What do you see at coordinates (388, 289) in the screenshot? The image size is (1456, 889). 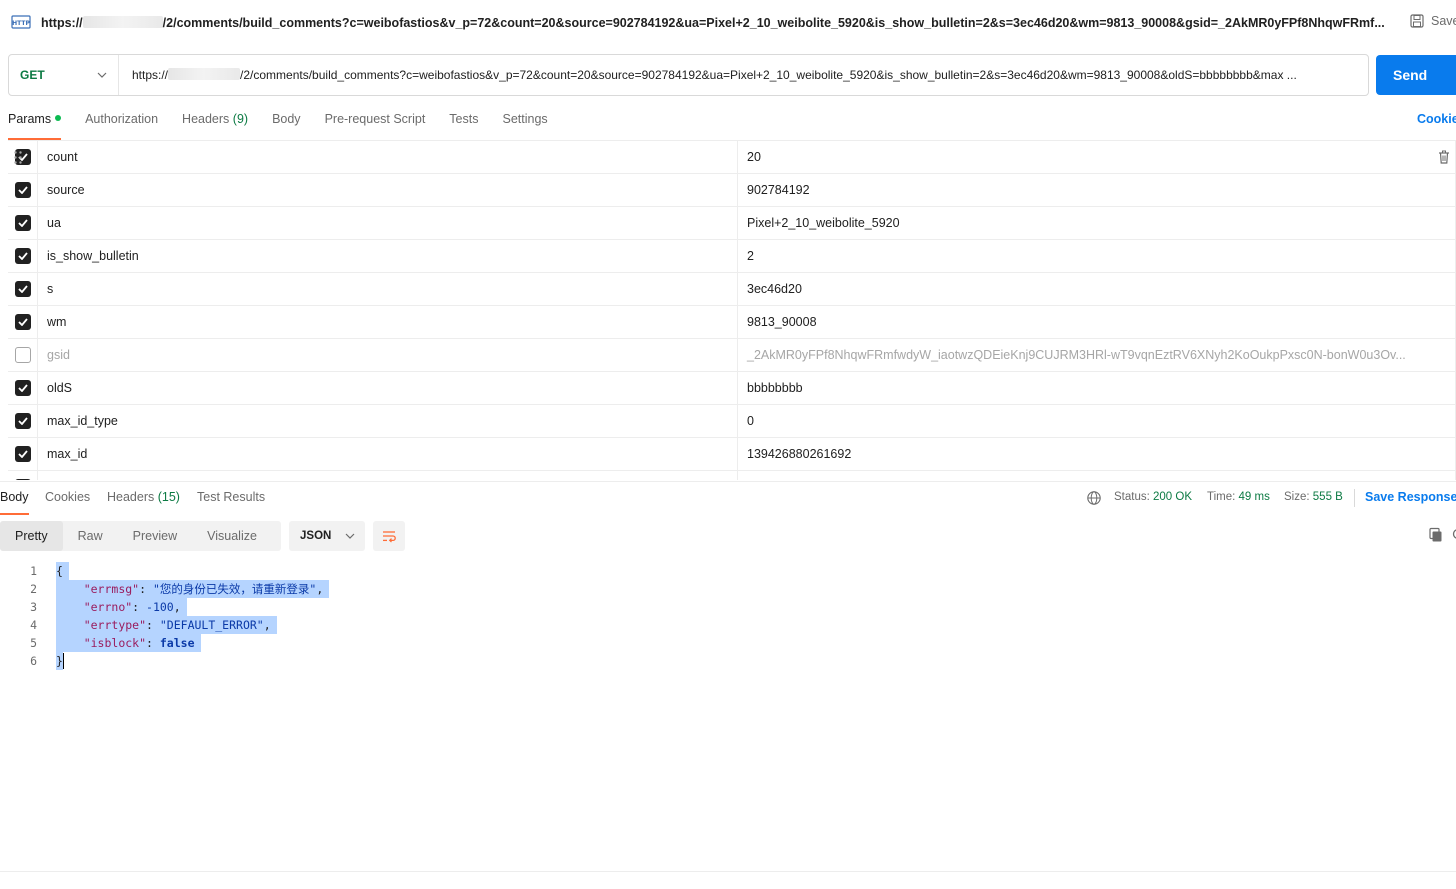 I see `param-key: s` at bounding box center [388, 289].